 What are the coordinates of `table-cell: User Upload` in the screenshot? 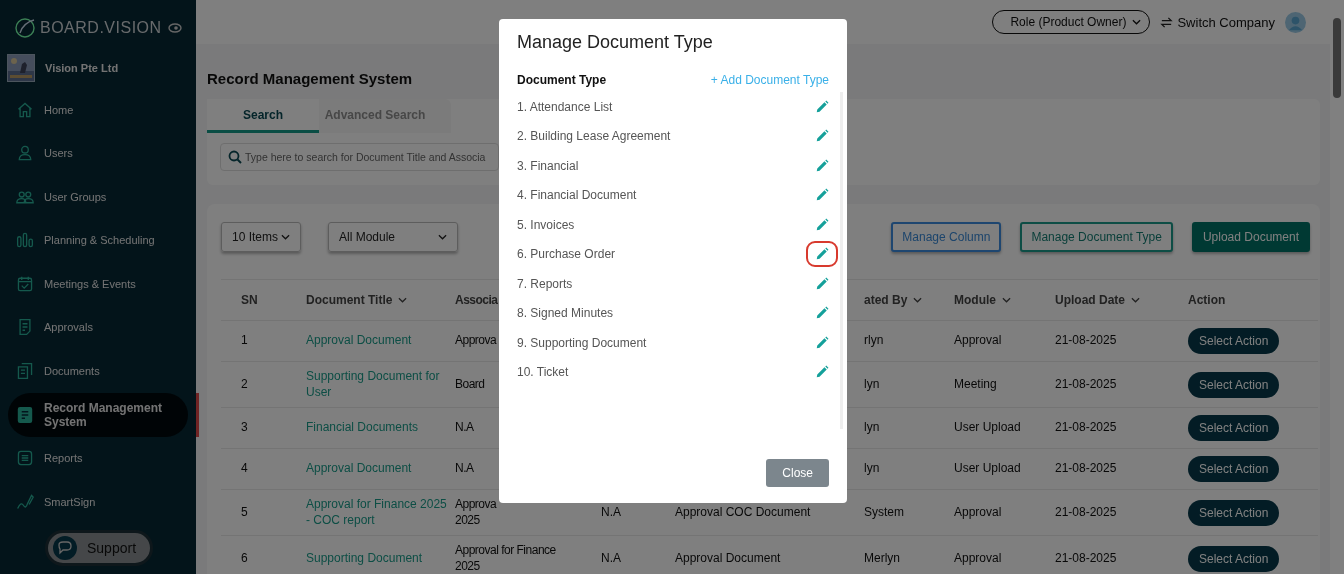 It's located at (987, 427).